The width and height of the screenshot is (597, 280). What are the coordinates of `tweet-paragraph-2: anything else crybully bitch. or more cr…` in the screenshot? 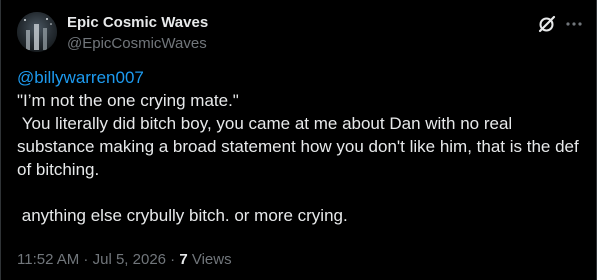 It's located at (182, 215).